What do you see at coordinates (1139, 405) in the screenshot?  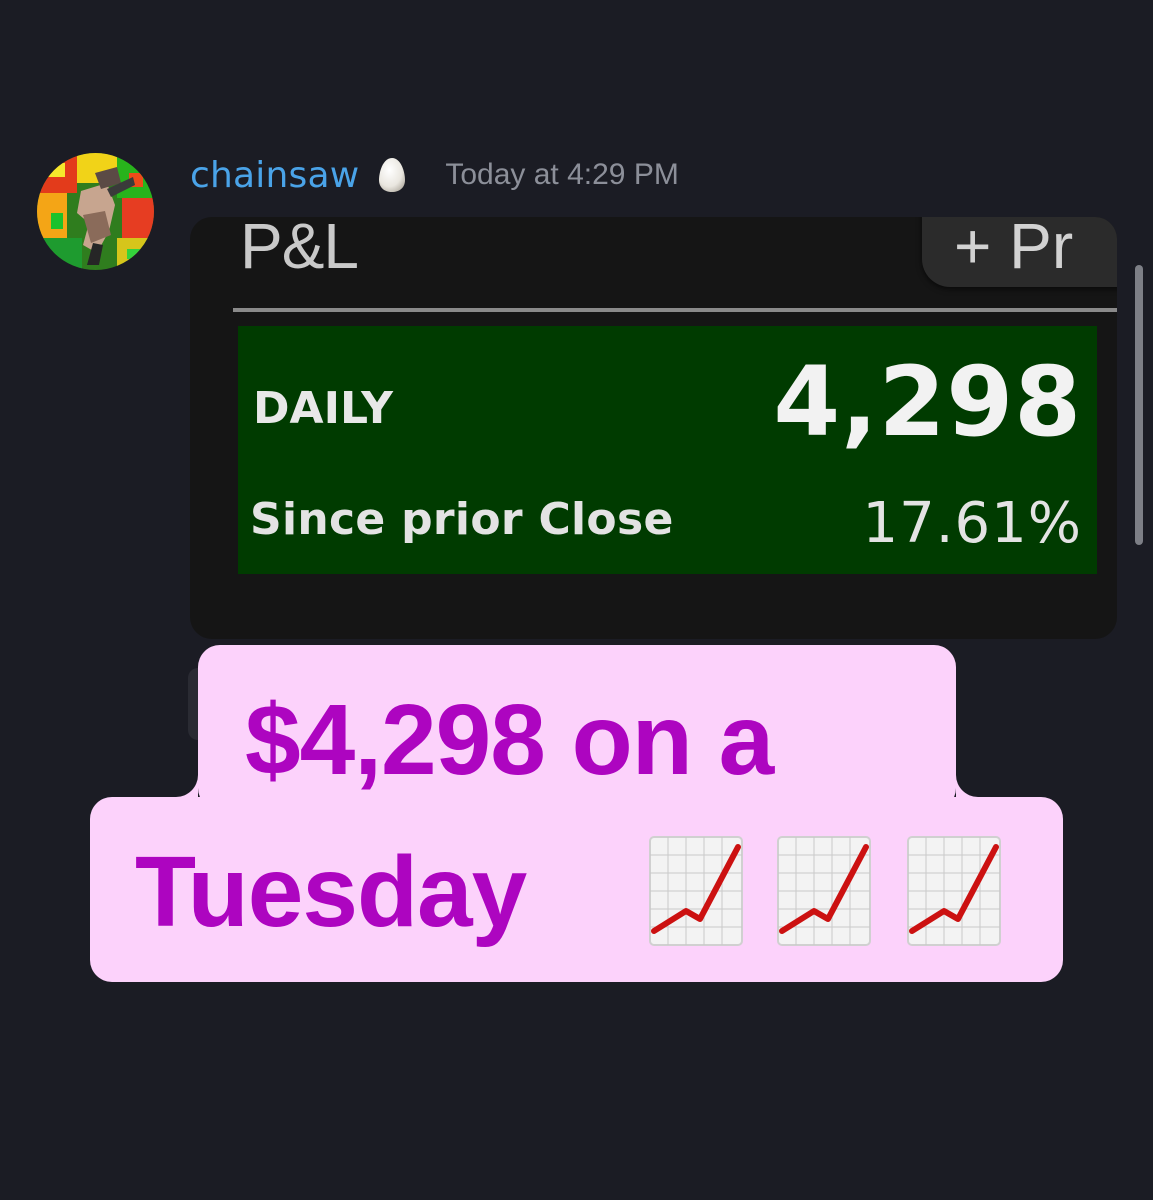 I see `scrollbar-thumb` at bounding box center [1139, 405].